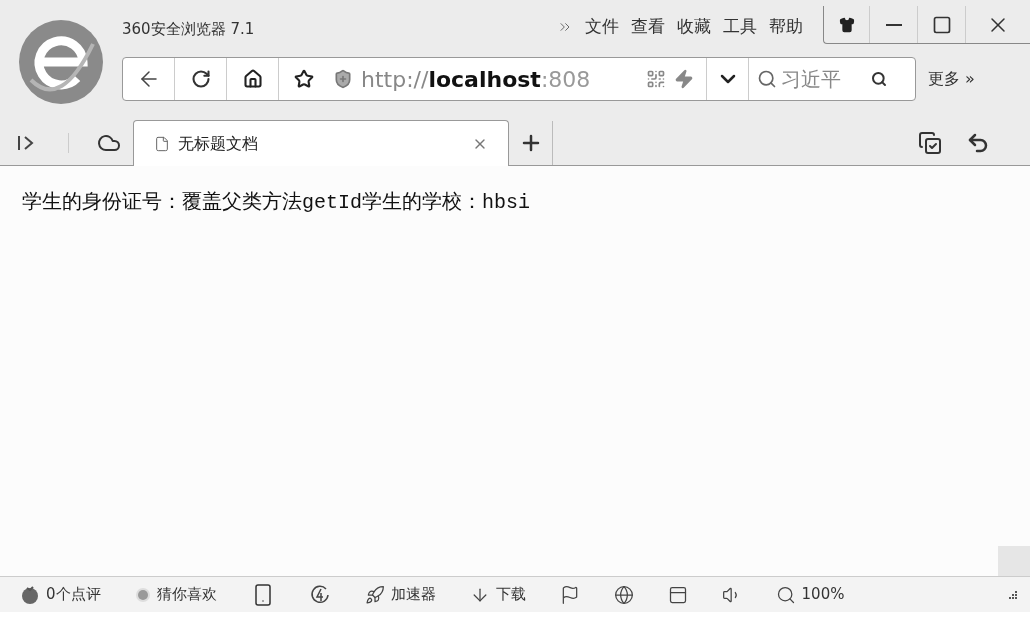 This screenshot has width=1030, height=635. What do you see at coordinates (343, 79) in the screenshot?
I see `shield-icon` at bounding box center [343, 79].